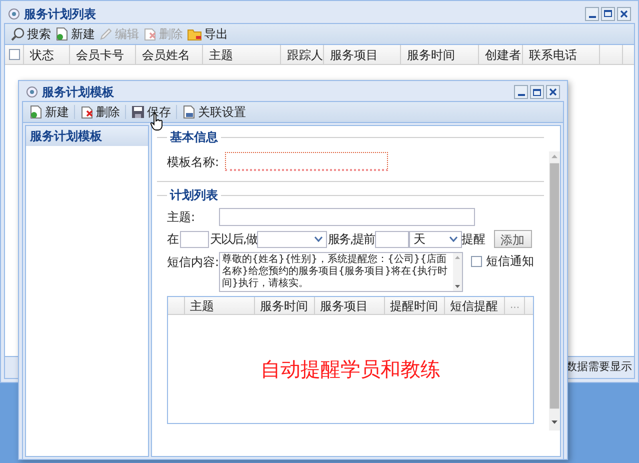 This screenshot has width=639, height=463. Describe the element at coordinates (193, 262) in the screenshot. I see `field-label: 短信内容:` at that location.